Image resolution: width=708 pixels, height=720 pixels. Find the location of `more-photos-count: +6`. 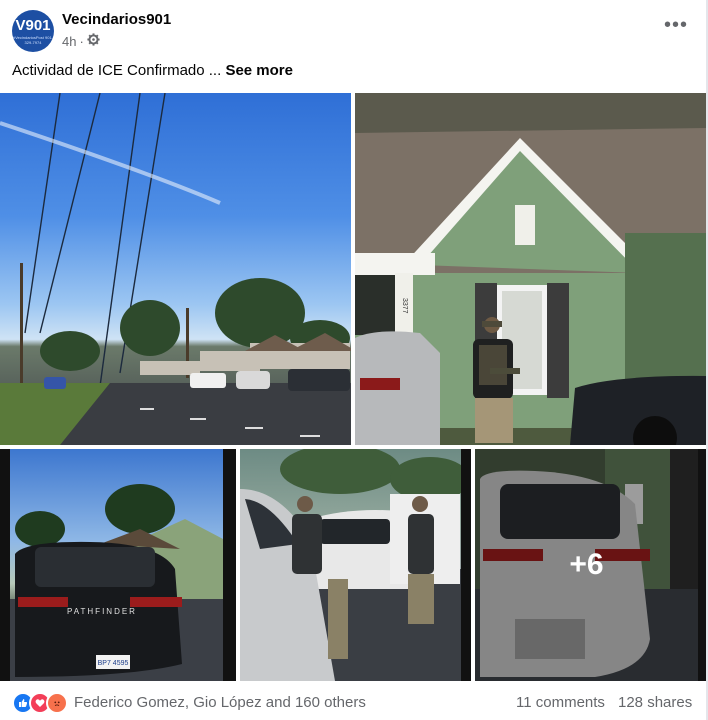

more-photos-count: +6 is located at coordinates (586, 564).